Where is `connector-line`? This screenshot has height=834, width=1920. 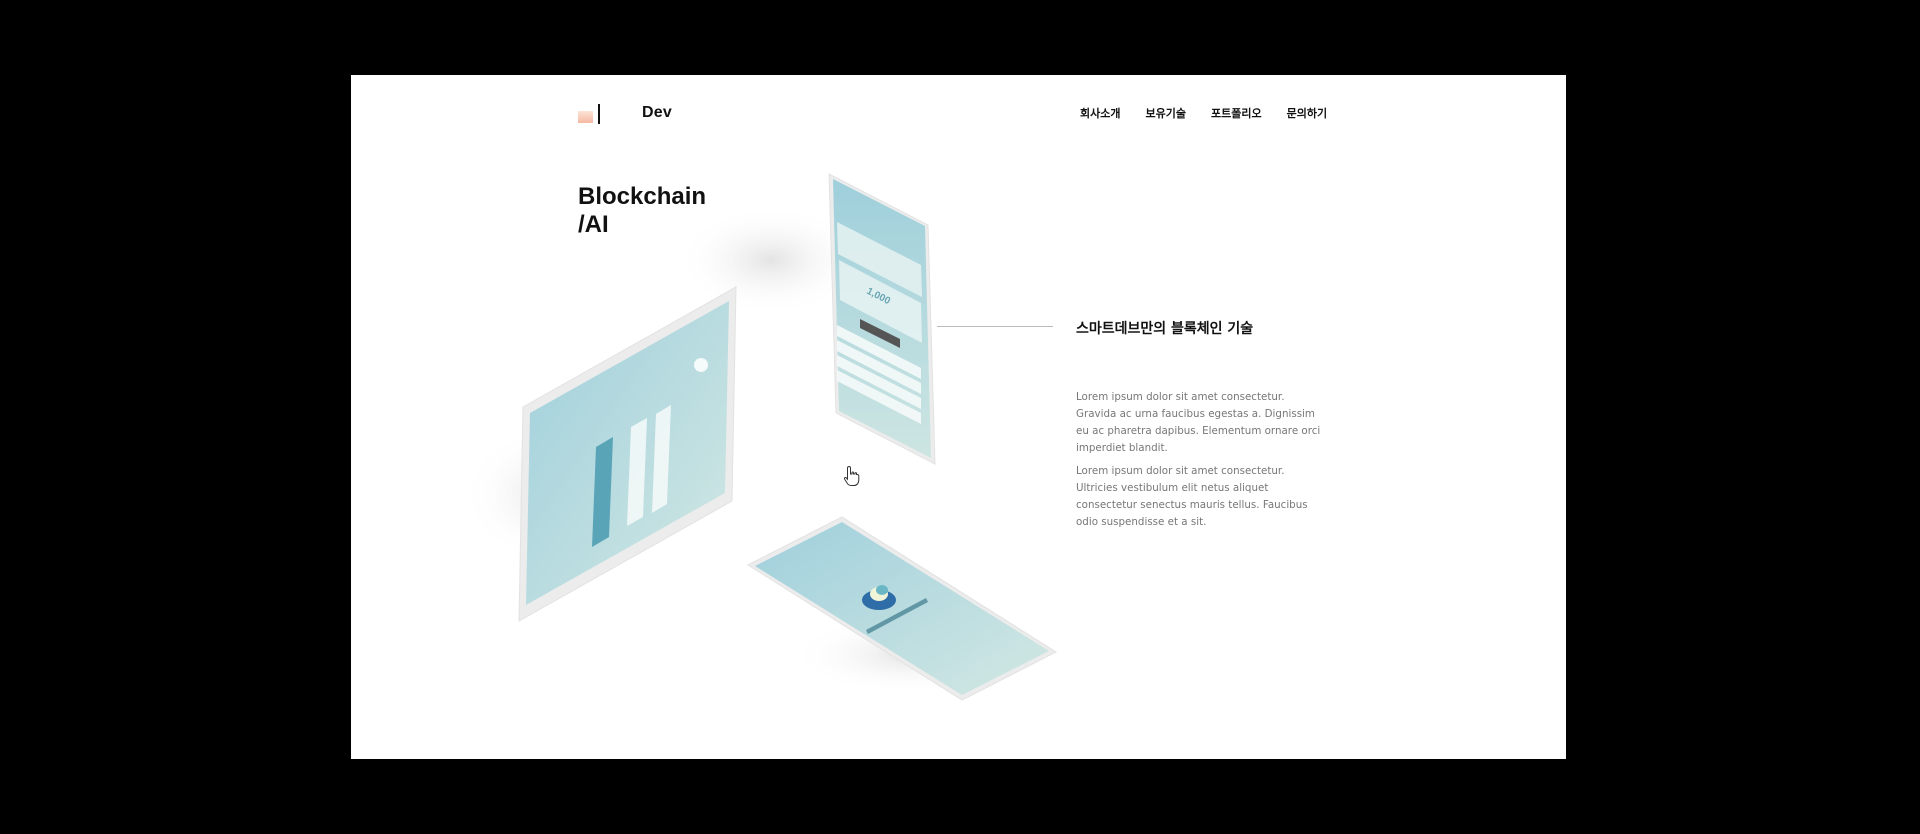 connector-line is located at coordinates (995, 326).